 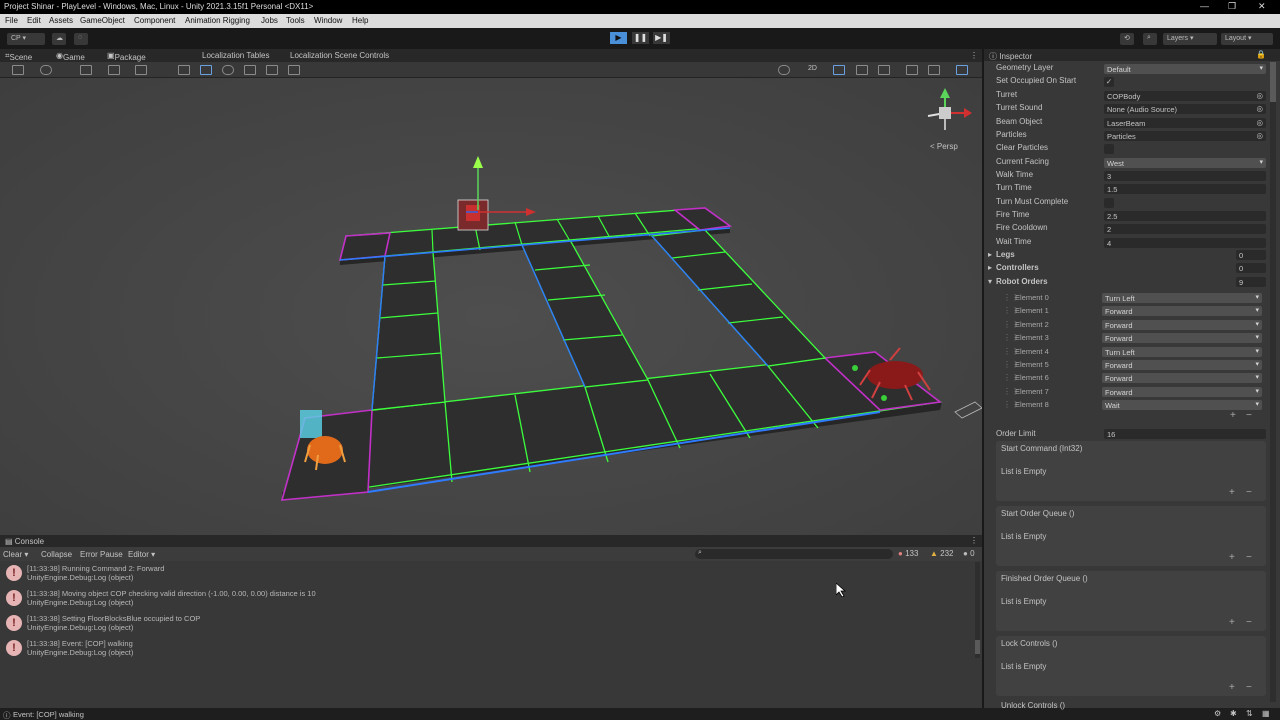 What do you see at coordinates (977, 647) in the screenshot?
I see `console-scroll-thumb` at bounding box center [977, 647].